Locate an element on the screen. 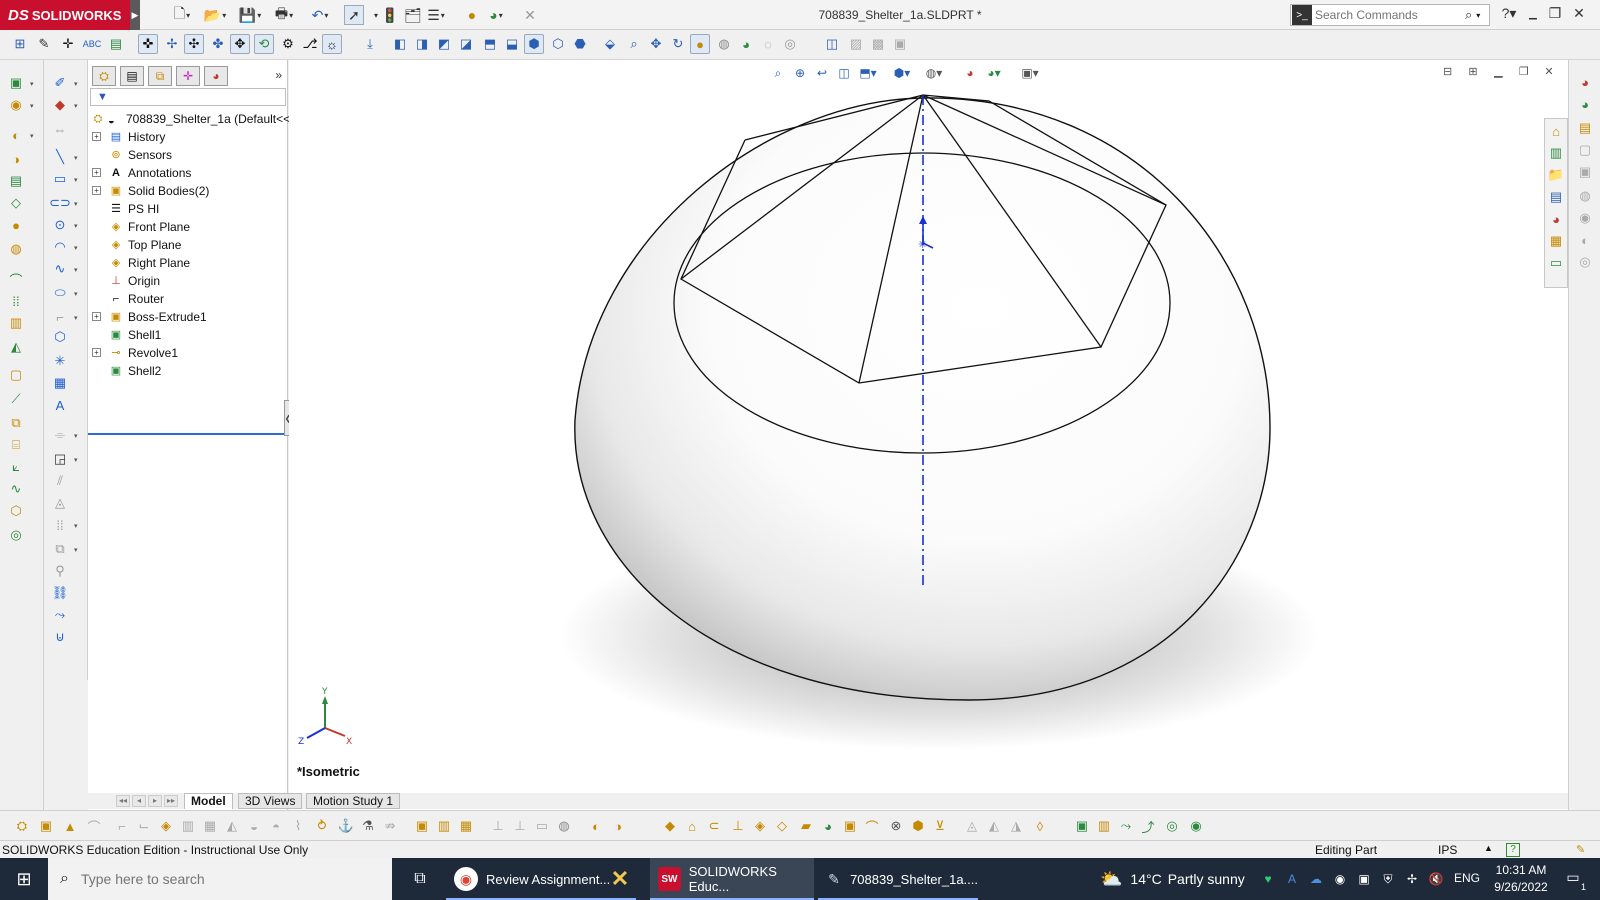  dimension-arrows-icon: ⇔ is located at coordinates (60, 129).